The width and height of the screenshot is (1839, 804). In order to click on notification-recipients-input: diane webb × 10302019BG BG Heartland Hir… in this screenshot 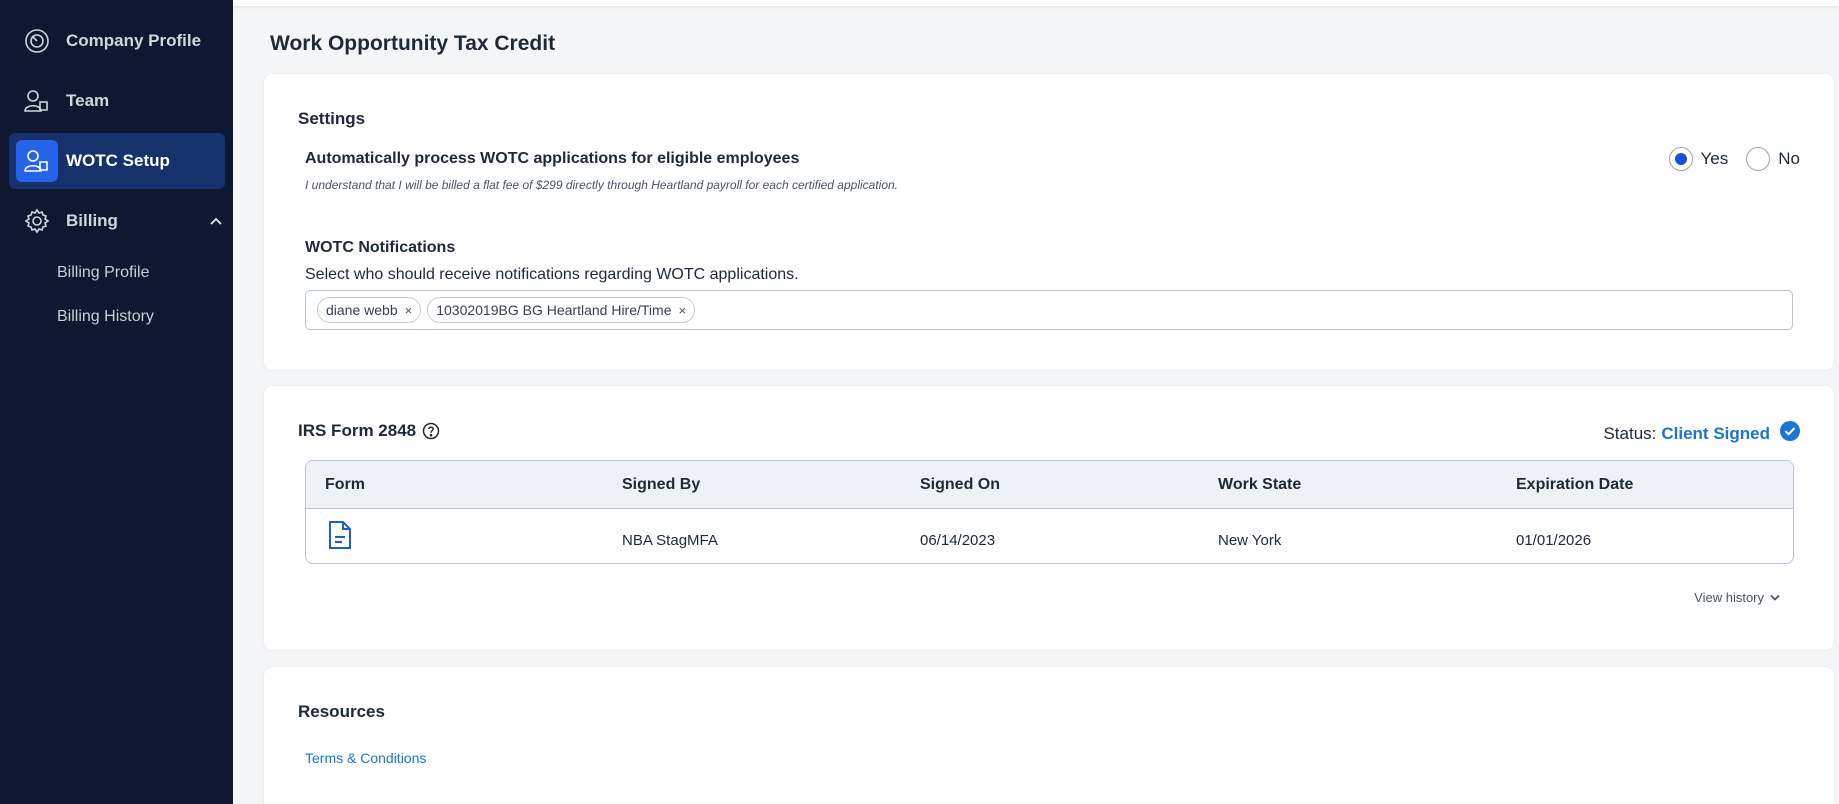, I will do `click(1049, 310)`.